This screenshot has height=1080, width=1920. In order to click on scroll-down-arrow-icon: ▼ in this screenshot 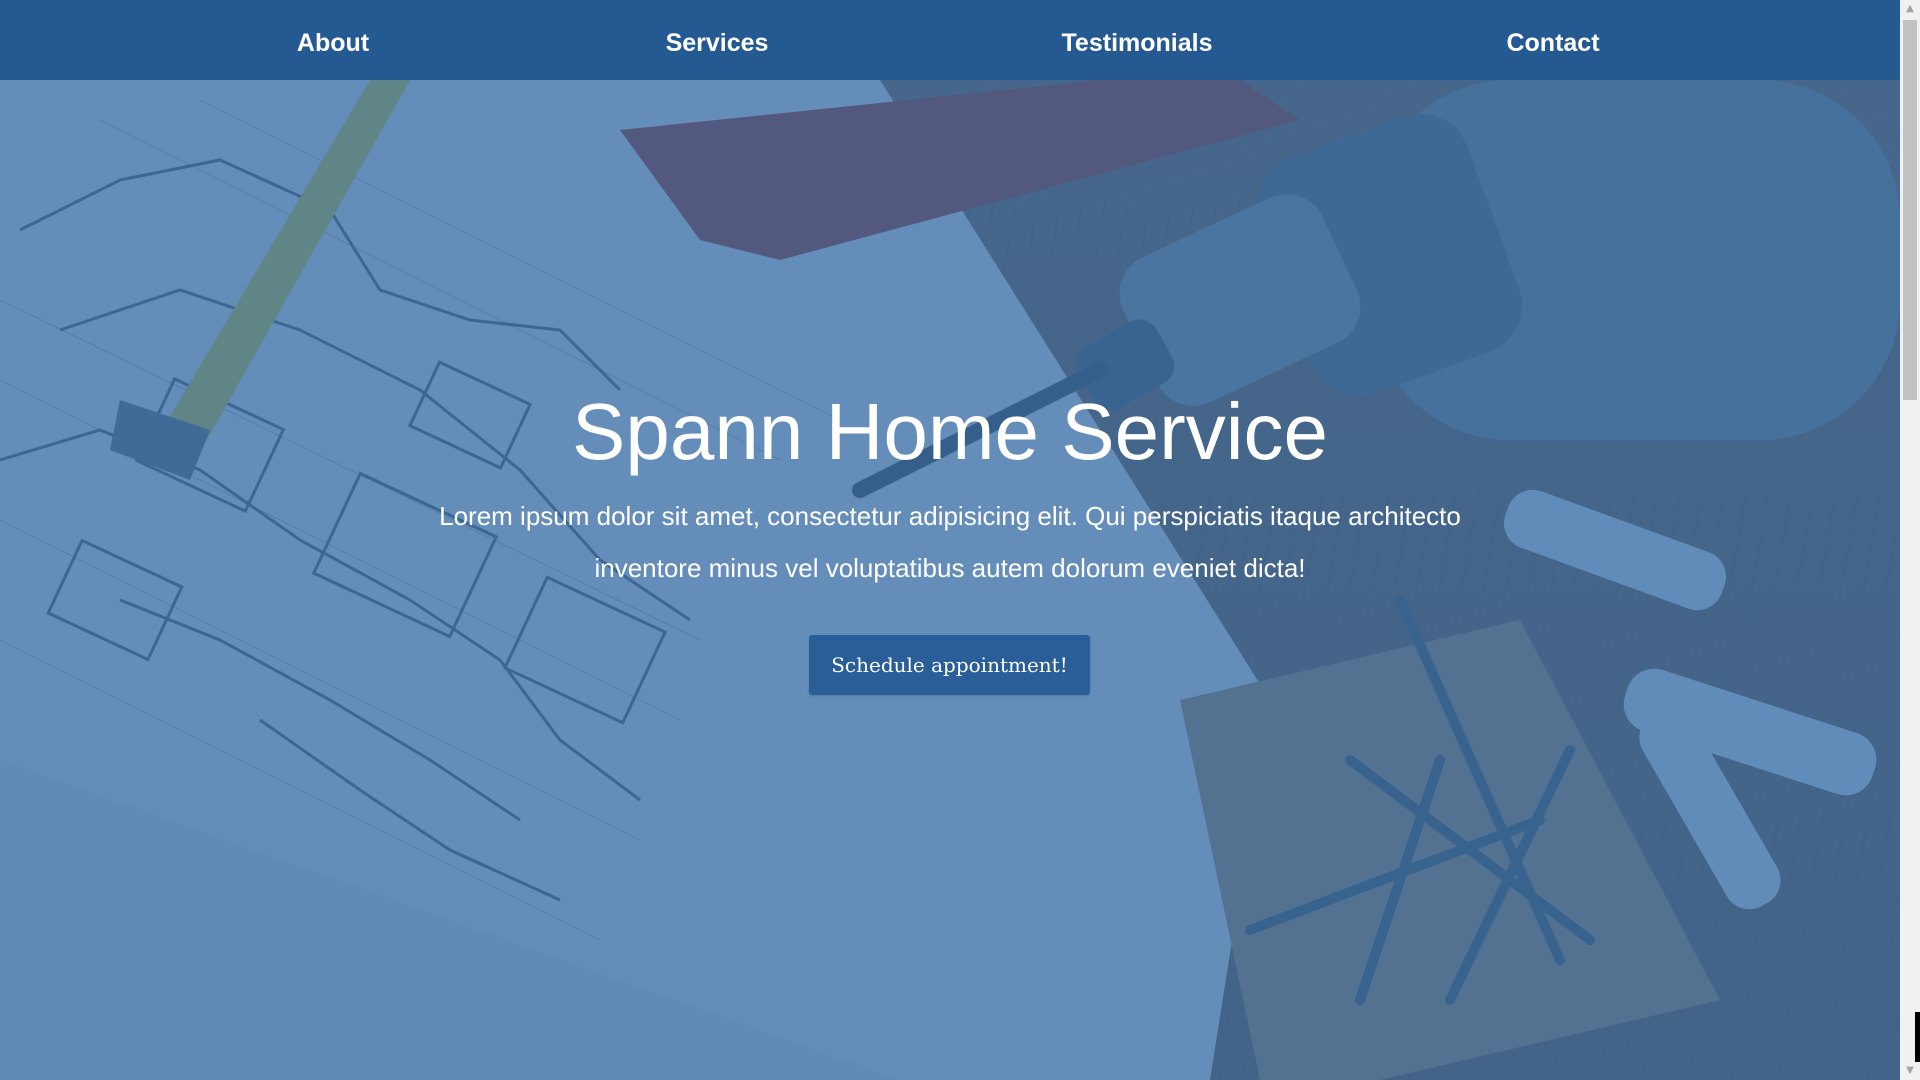, I will do `click(1910, 1071)`.